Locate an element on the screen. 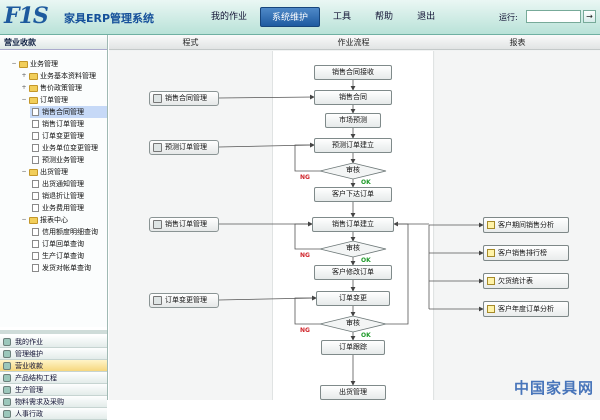 This screenshot has width=600, height=420. flow-step: 销售合同 is located at coordinates (353, 97).